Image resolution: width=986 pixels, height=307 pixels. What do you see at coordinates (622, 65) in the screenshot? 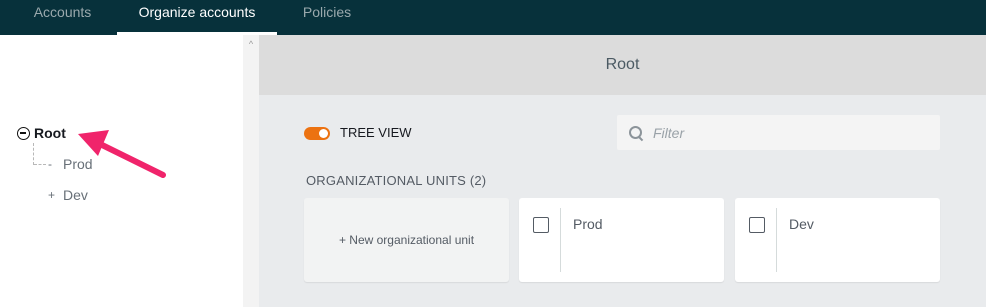
I see `page-title: Root` at bounding box center [622, 65].